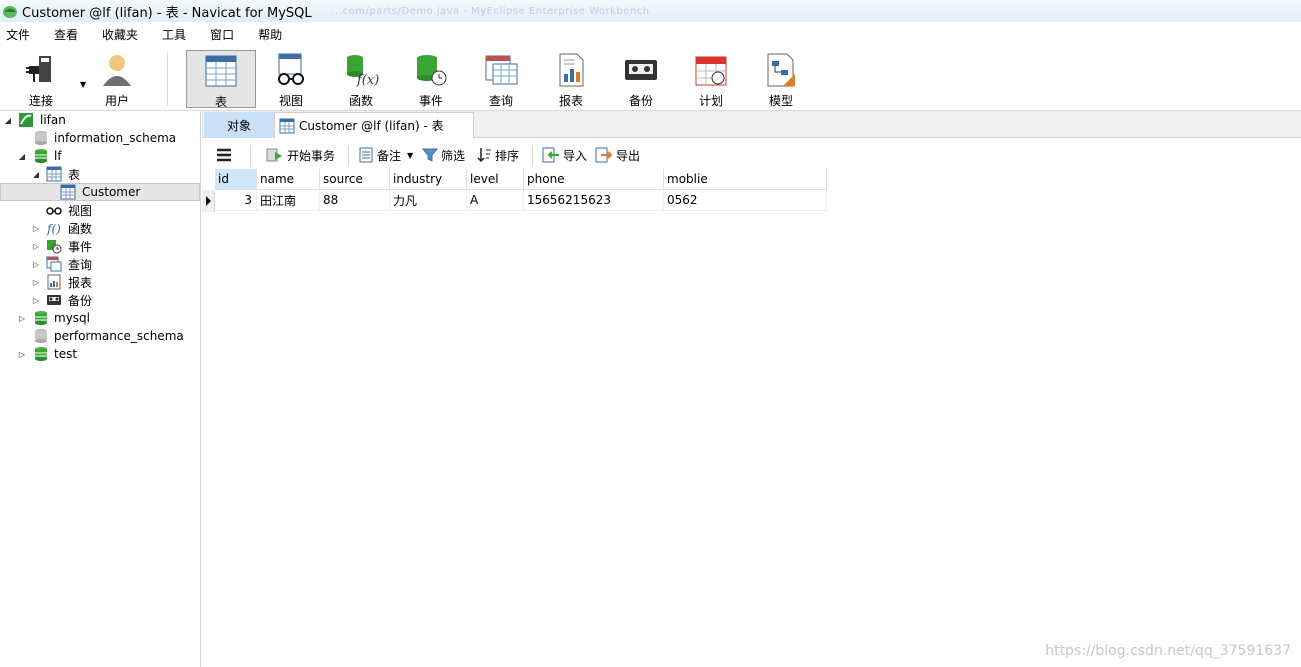  Describe the element at coordinates (495, 200) in the screenshot. I see `table-cell: A` at that location.